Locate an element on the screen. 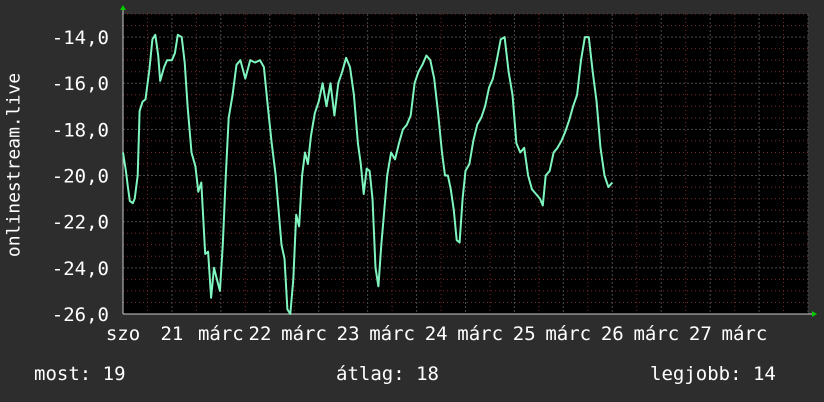  x-tick-label: 27 is located at coordinates (700, 334).